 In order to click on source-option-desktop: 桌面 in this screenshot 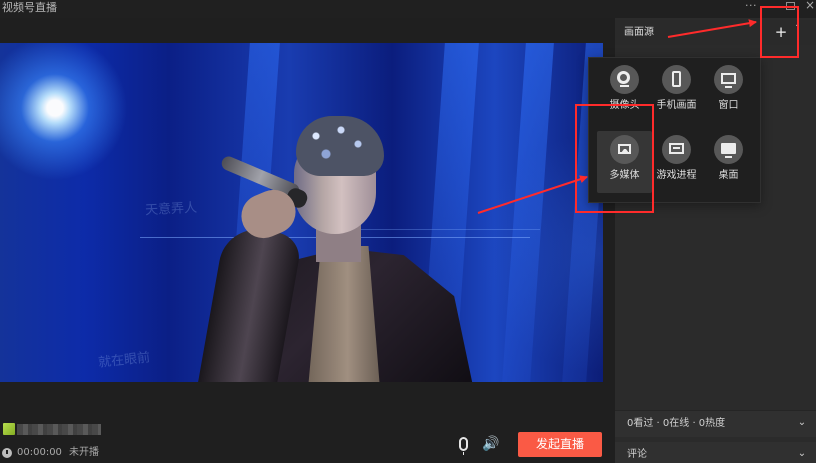, I will do `click(728, 162)`.